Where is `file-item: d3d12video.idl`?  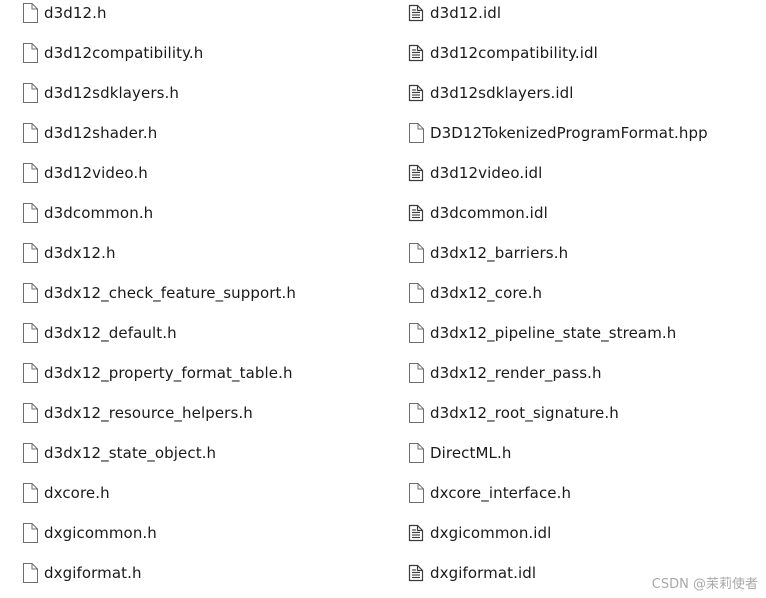
file-item: d3d12video.idl is located at coordinates (475, 173).